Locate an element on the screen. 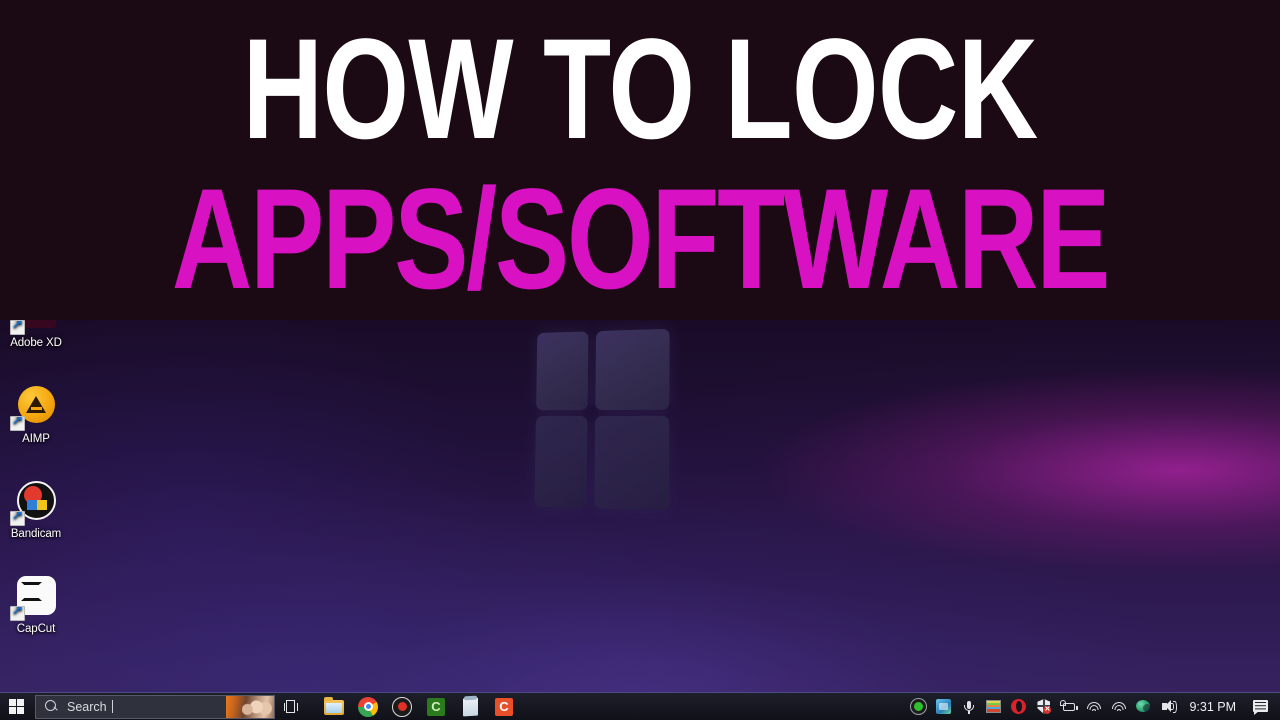 Image resolution: width=1280 pixels, height=720 pixels. taskbar-app-file-explorer is located at coordinates (334, 707).